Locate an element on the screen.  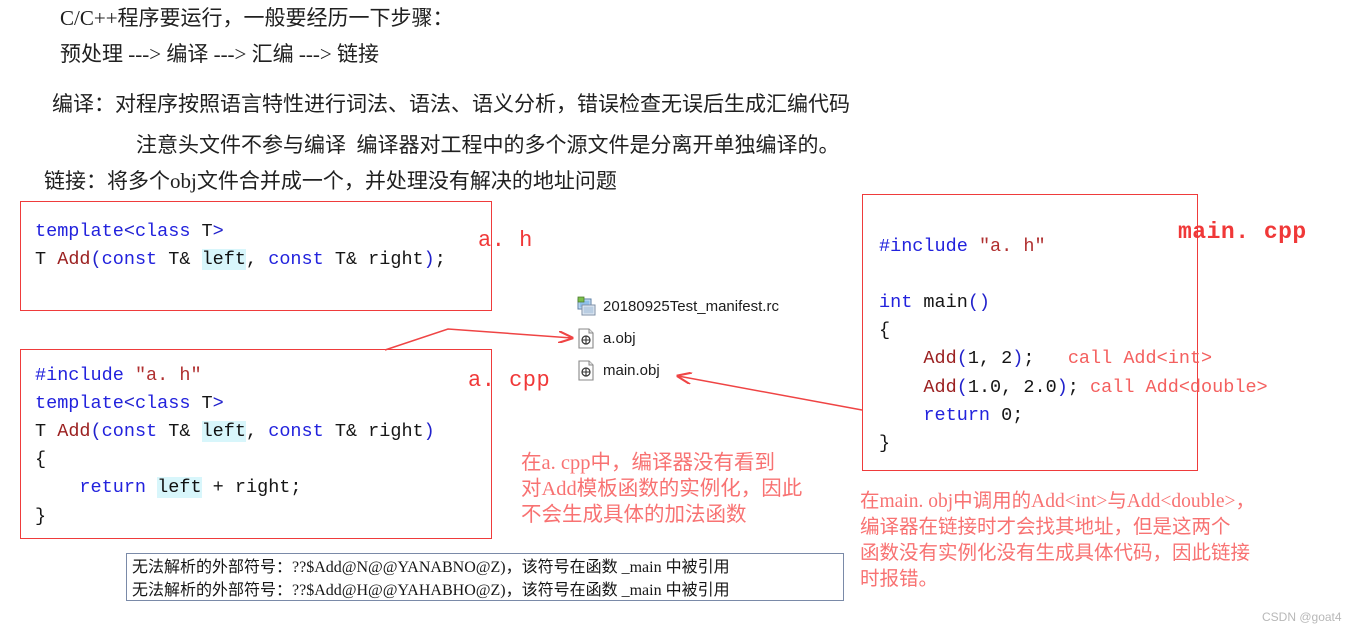
code-token: + right; is located at coordinates (251, 488).